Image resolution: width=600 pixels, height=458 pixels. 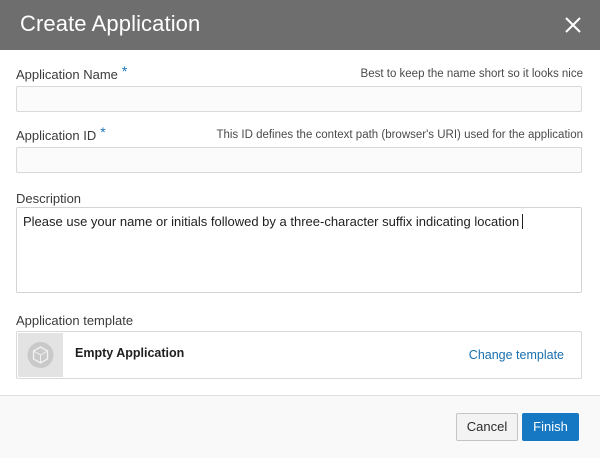 What do you see at coordinates (573, 25) in the screenshot?
I see `close-icon` at bounding box center [573, 25].